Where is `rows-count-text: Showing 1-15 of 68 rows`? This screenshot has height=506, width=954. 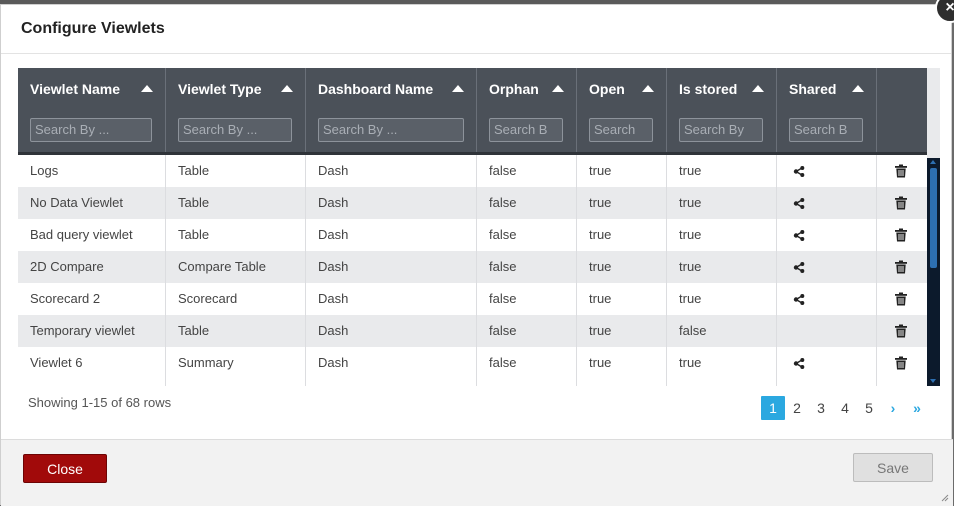 rows-count-text: Showing 1-15 of 68 rows is located at coordinates (100, 402).